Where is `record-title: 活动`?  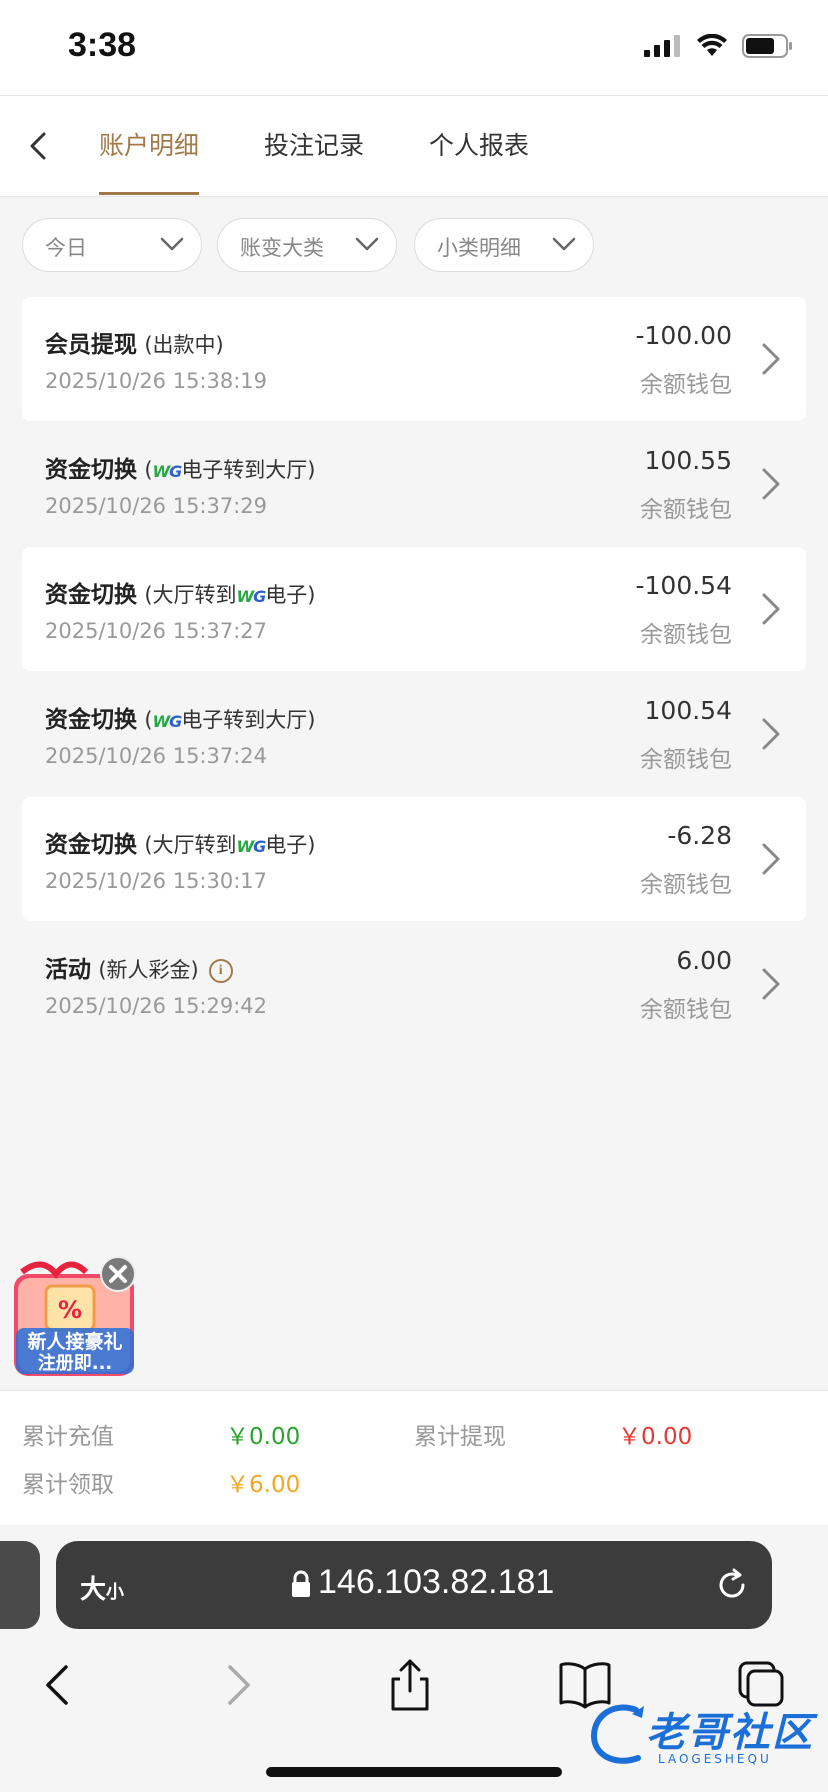
record-title: 活动 is located at coordinates (68, 970).